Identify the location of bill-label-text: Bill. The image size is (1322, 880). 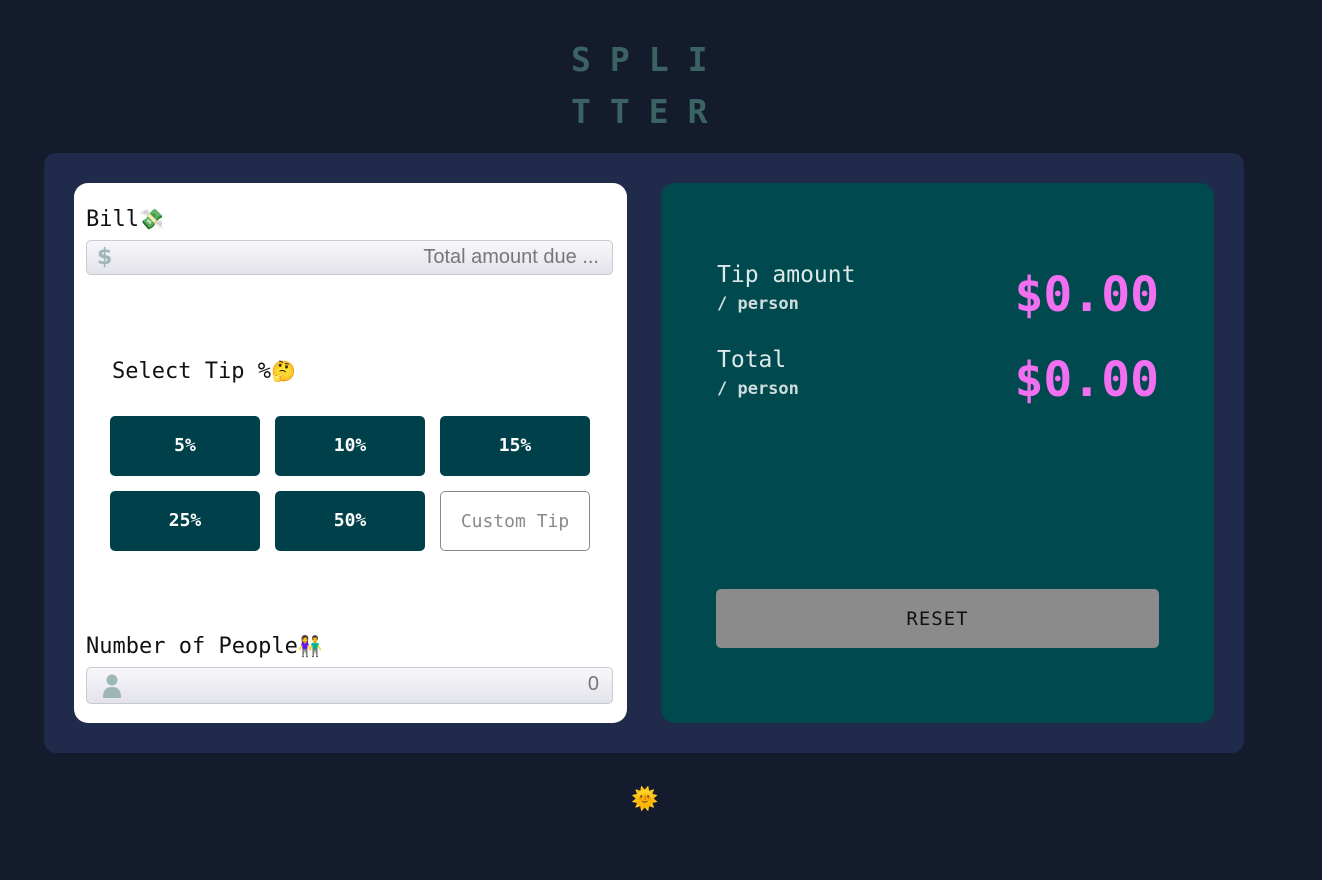
(112, 219).